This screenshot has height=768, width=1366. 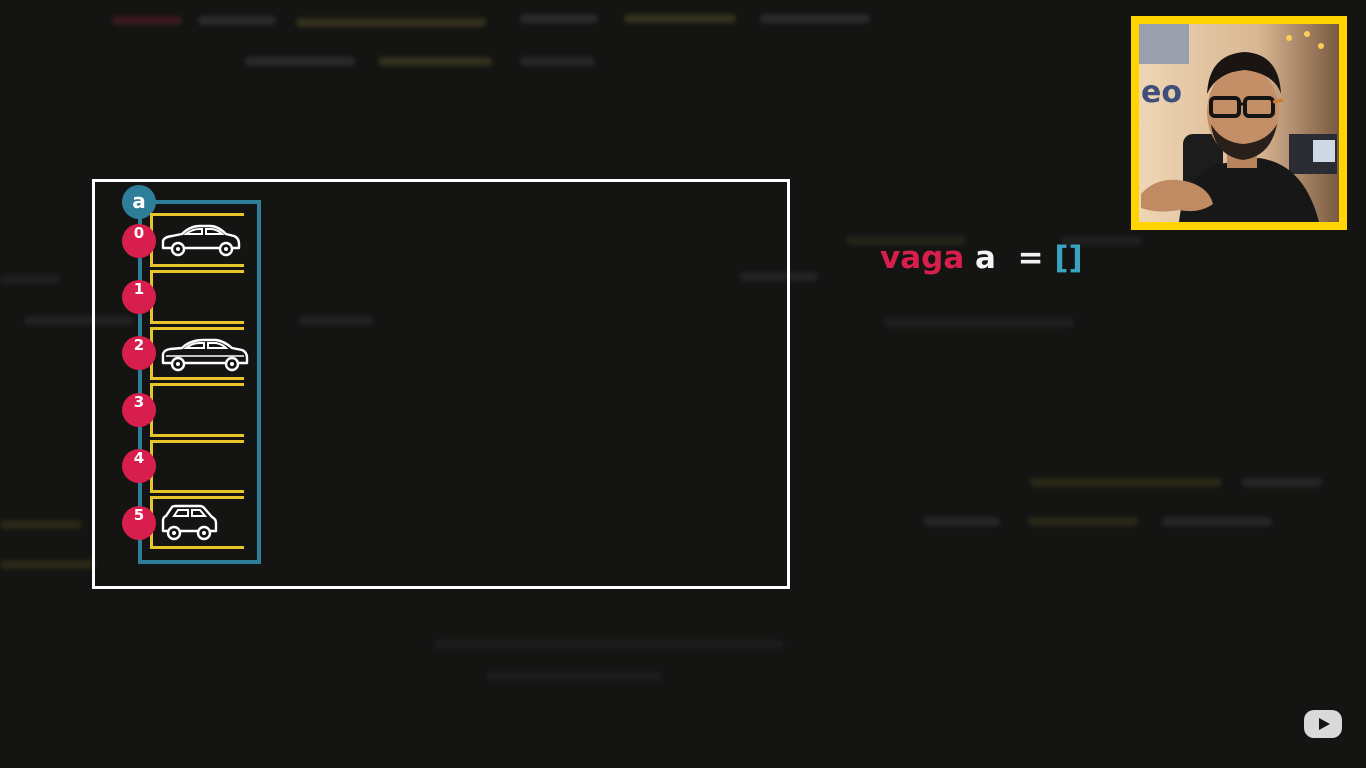 What do you see at coordinates (139, 466) in the screenshot?
I see `index-badge-4: 4` at bounding box center [139, 466].